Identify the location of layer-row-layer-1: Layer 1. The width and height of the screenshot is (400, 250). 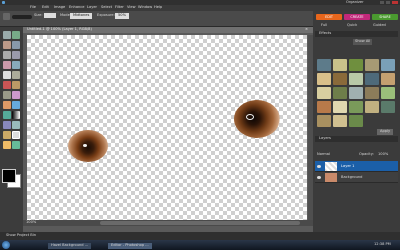
(356, 166).